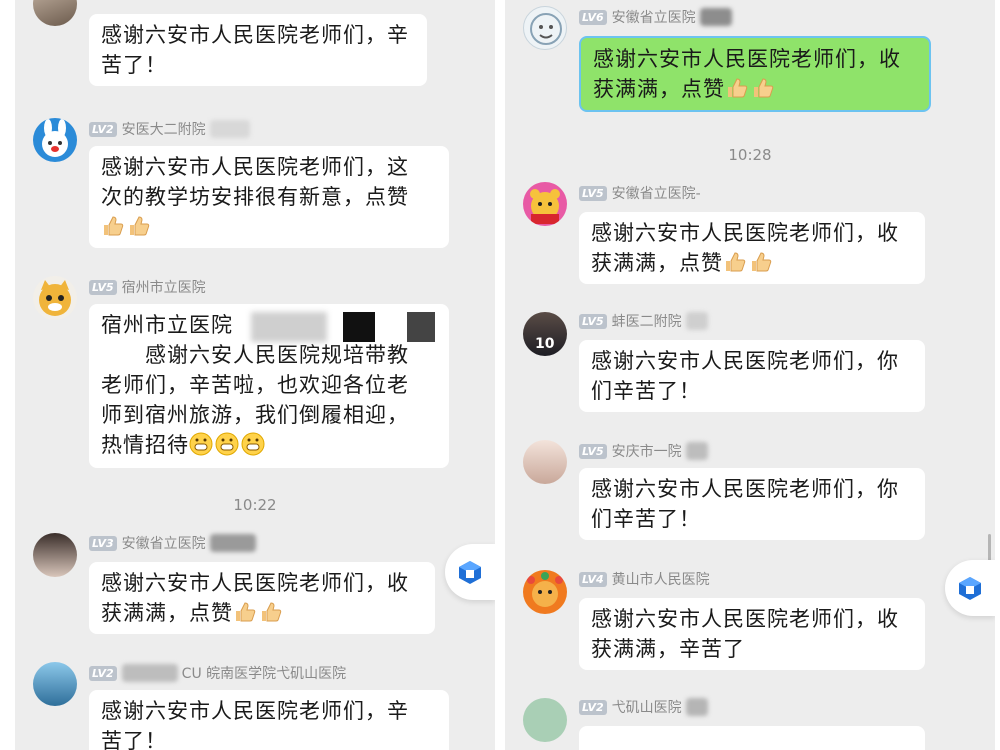  I want to click on sender-name: 安庆市一院, so click(647, 451).